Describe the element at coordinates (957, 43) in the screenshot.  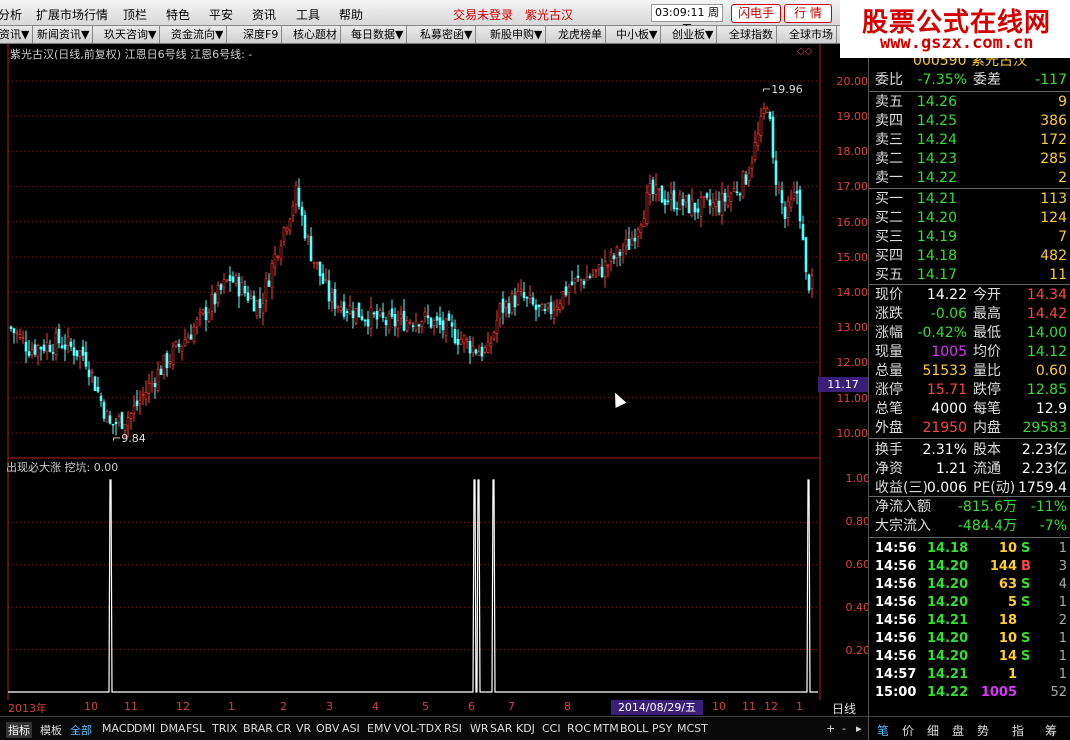
I see `logo-url: www.gszx.com.cn` at that location.